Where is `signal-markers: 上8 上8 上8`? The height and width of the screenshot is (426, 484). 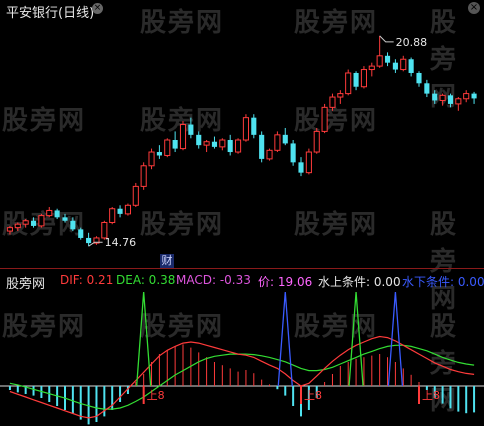
signal-markers: 上8 上8 上8 is located at coordinates (291, 395).